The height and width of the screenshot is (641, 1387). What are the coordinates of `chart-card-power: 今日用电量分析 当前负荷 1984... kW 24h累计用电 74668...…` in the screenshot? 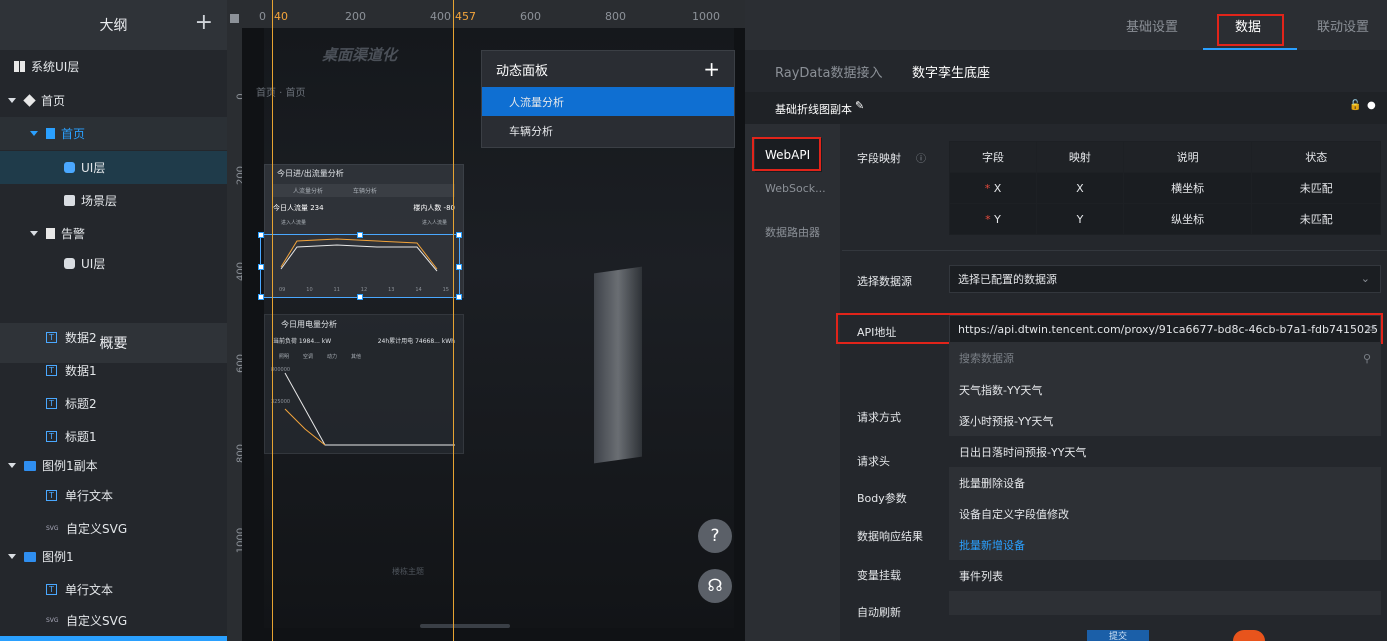 It's located at (364, 384).